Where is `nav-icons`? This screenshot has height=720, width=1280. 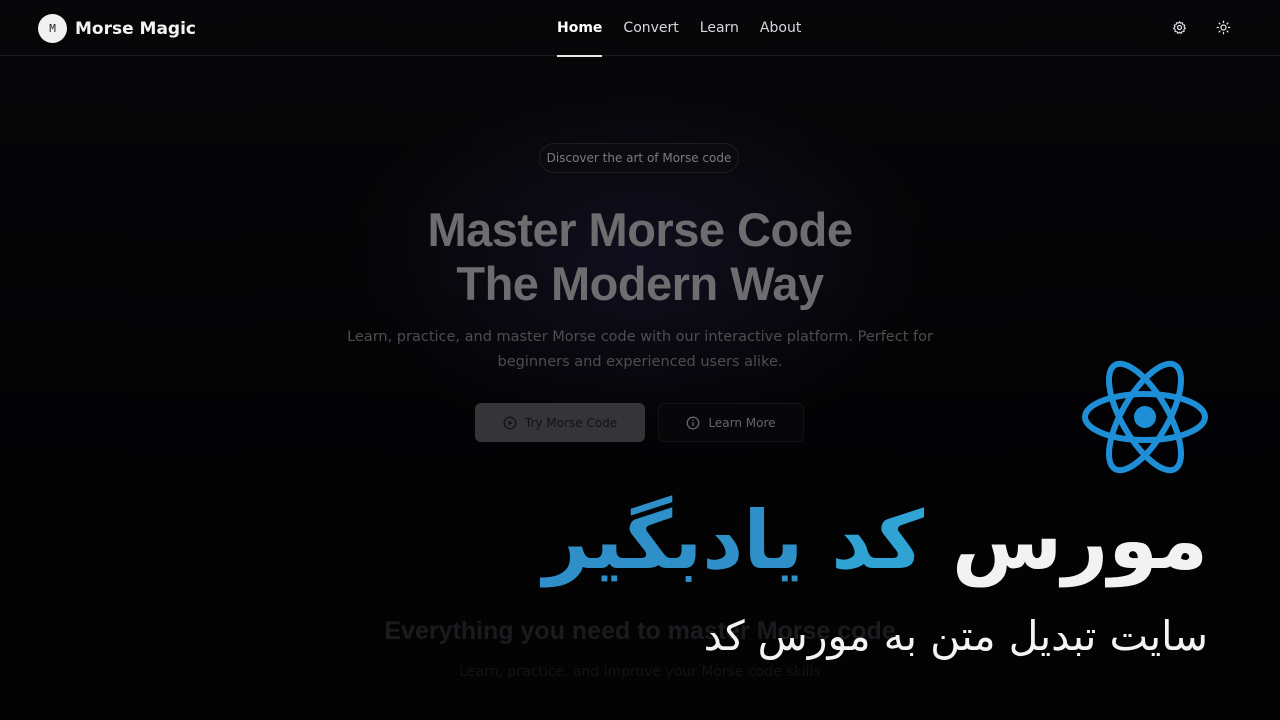
nav-icons is located at coordinates (1201, 27).